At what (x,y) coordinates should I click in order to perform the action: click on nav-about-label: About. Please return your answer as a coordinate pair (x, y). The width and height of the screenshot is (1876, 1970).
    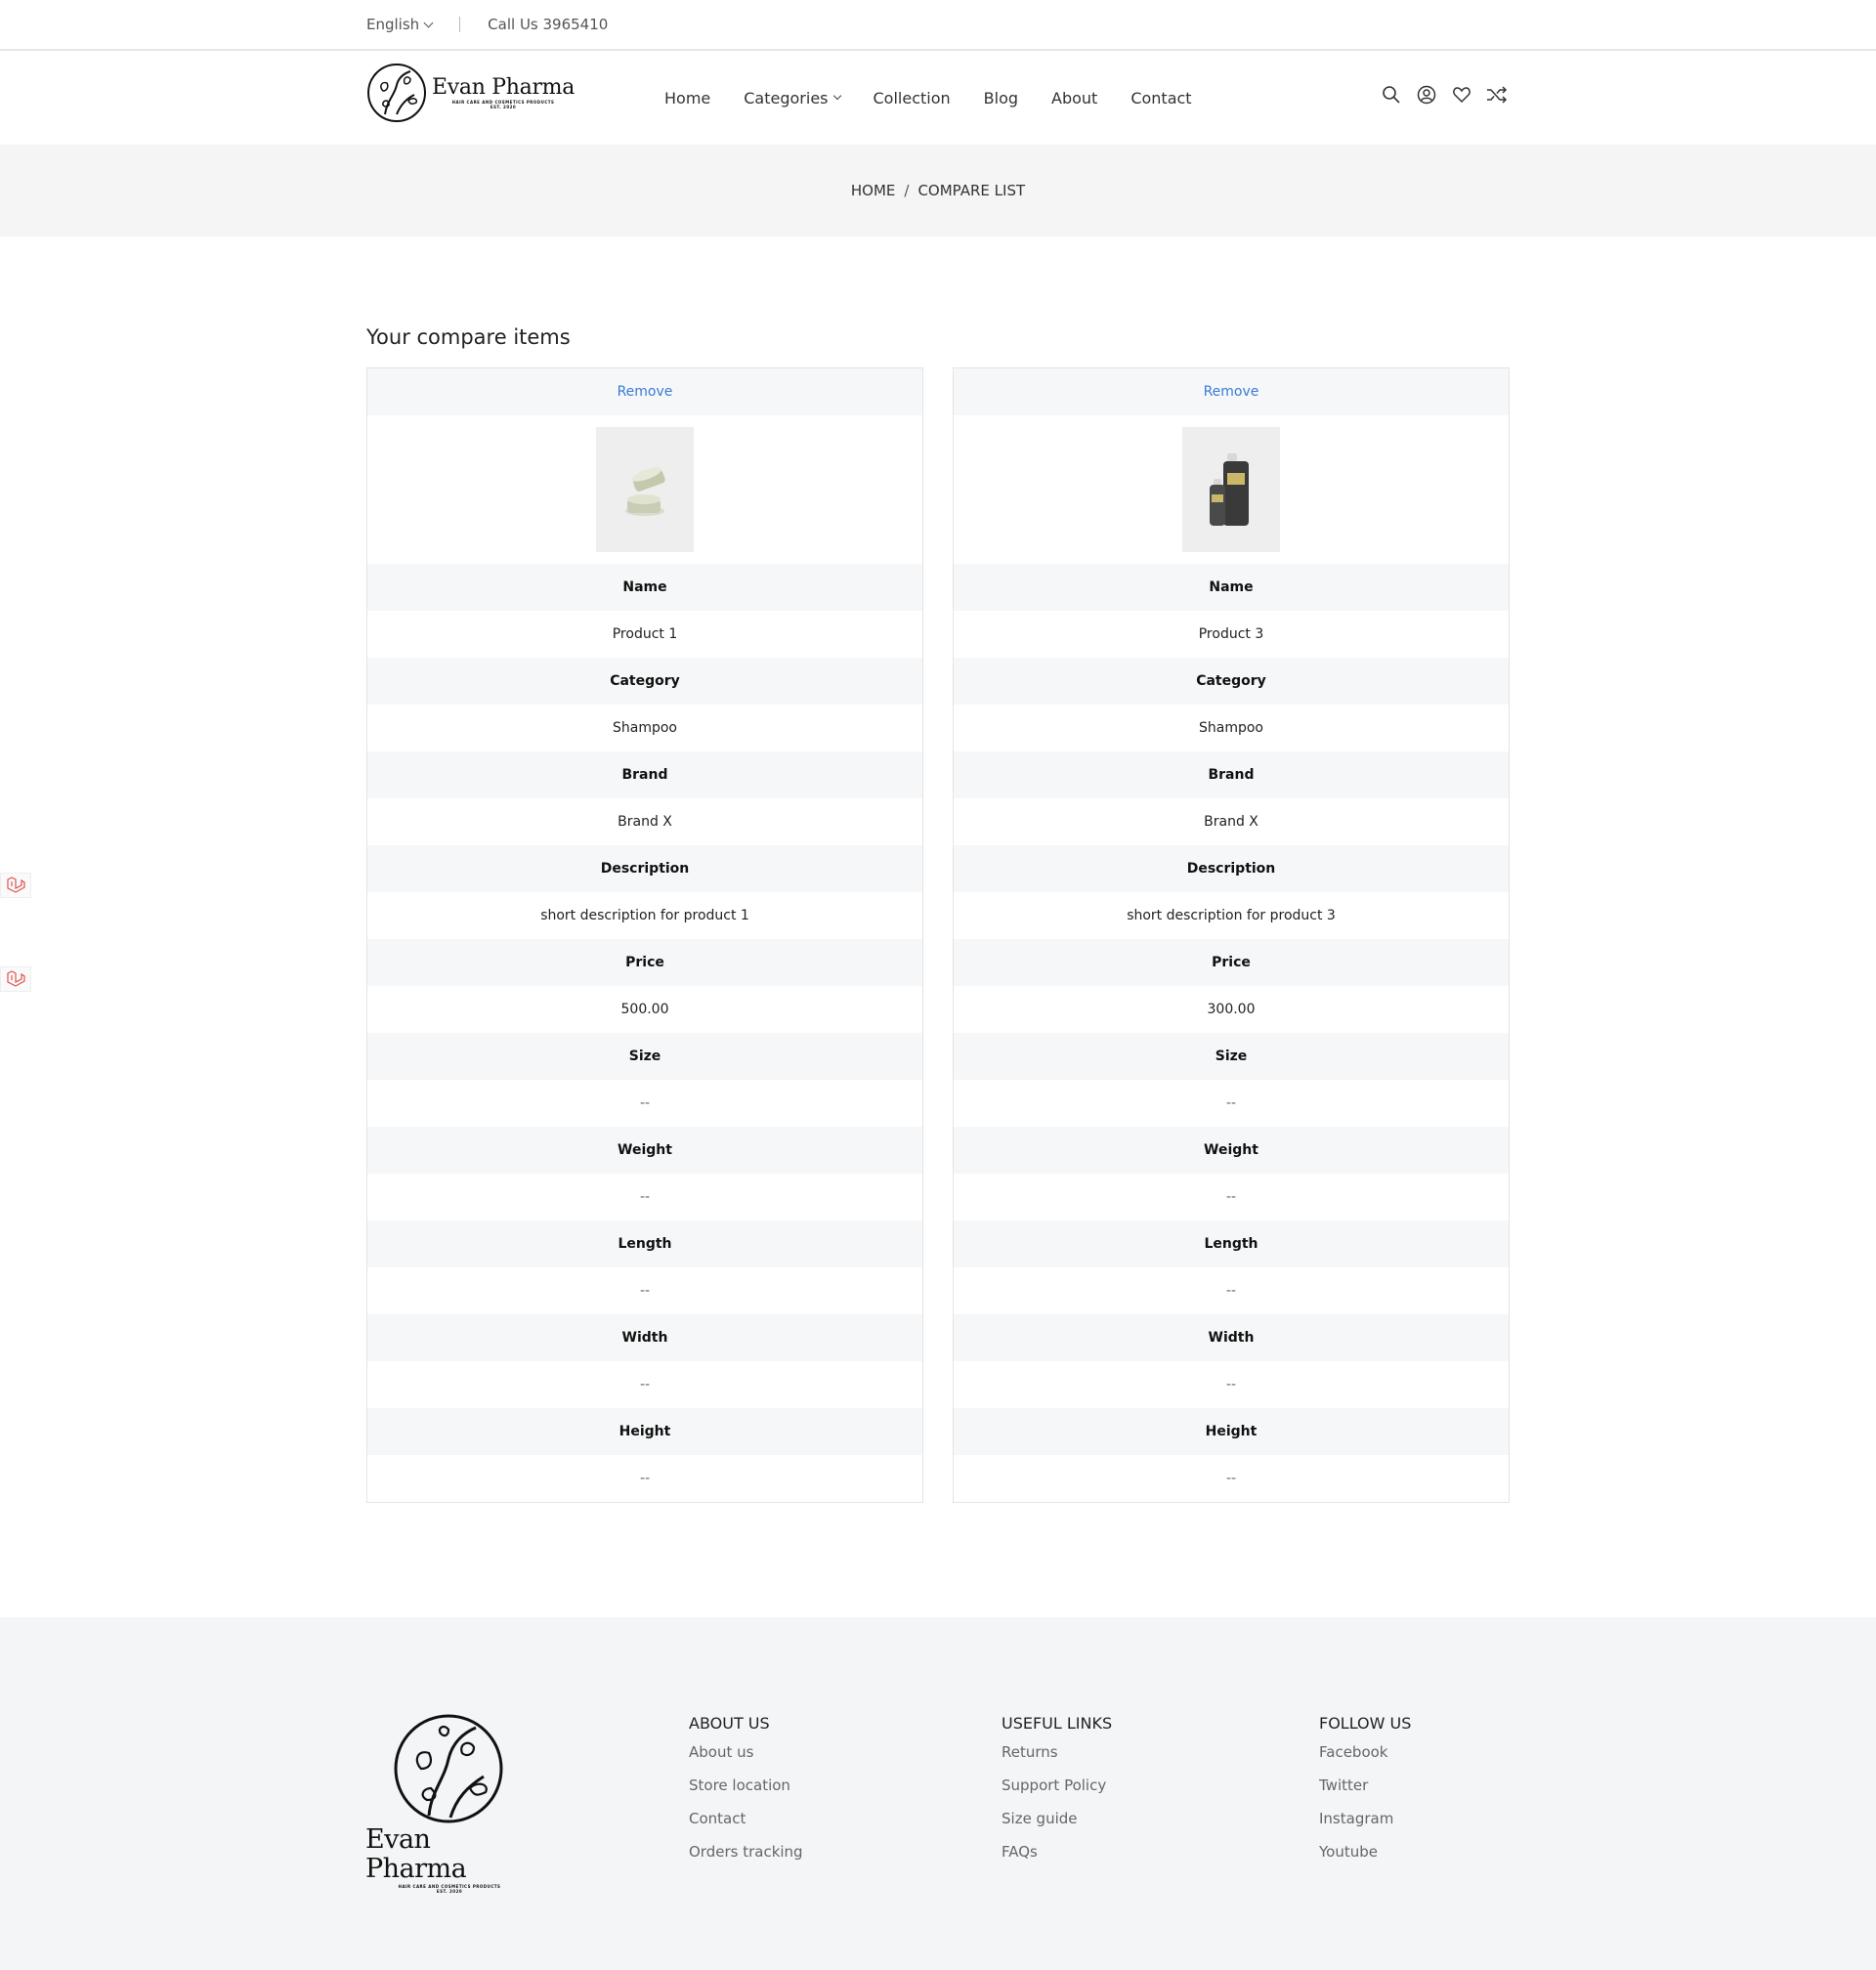
    Looking at the image, I should click on (1074, 97).